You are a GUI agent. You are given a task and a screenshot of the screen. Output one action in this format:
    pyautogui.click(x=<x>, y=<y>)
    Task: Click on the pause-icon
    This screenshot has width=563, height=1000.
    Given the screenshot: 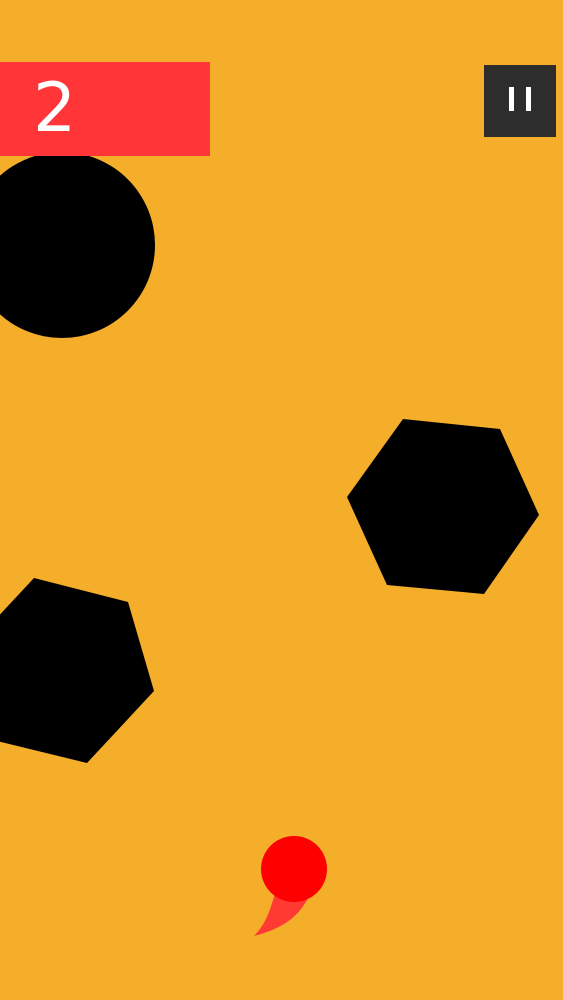 What is the action you would take?
    pyautogui.click(x=520, y=101)
    